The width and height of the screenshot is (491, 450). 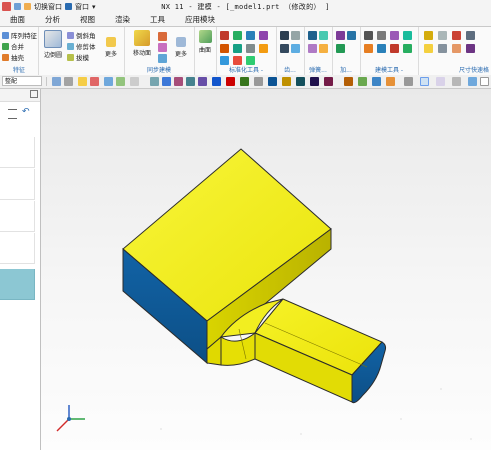 I want to click on std-tool-10-icon, so click(x=237, y=60).